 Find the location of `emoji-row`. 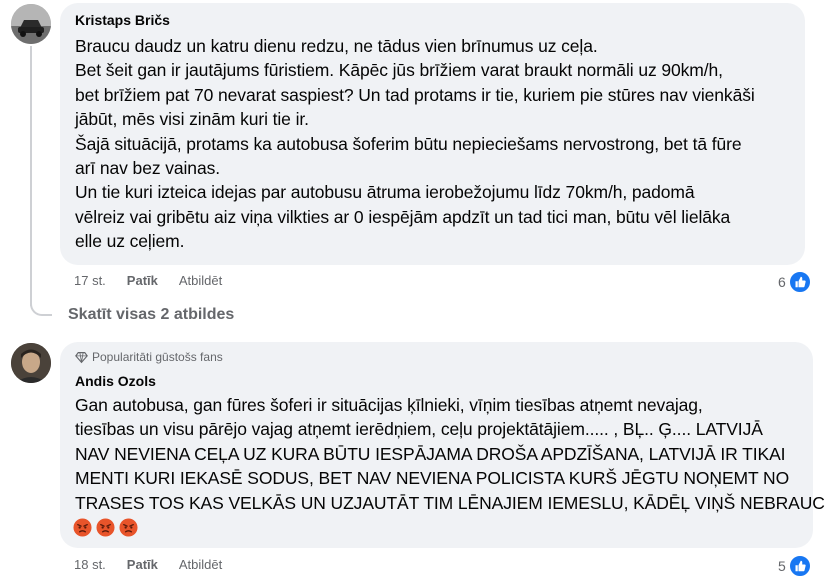

emoji-row is located at coordinates (105, 527).